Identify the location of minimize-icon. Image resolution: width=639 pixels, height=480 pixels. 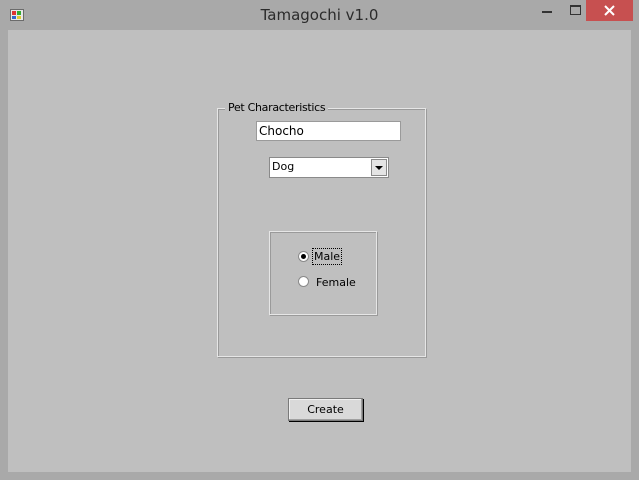
(547, 10).